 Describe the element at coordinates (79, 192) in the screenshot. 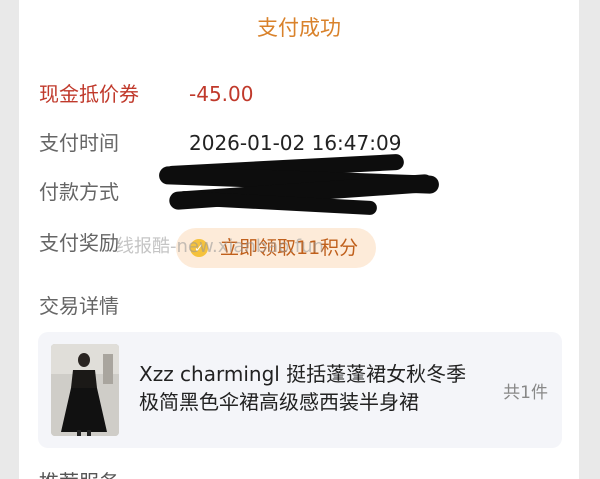

I see `pay-method-label: 付款方式` at that location.